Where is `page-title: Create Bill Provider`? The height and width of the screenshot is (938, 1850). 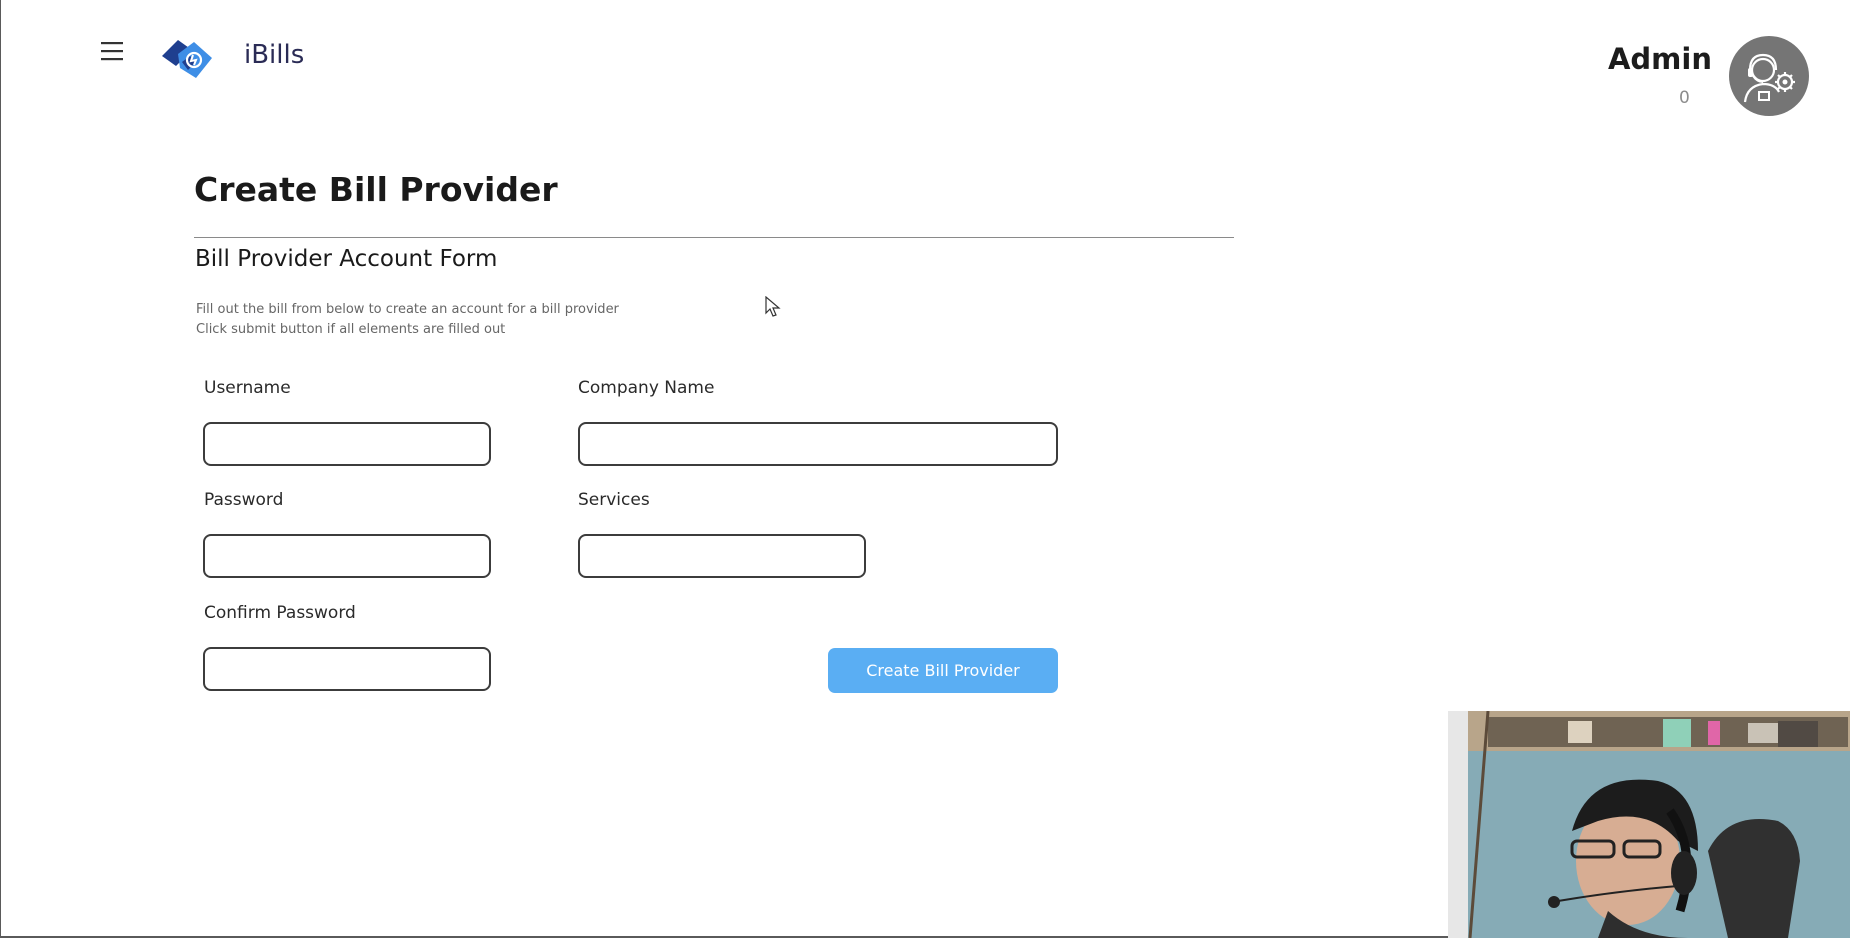
page-title: Create Bill Provider is located at coordinates (376, 189).